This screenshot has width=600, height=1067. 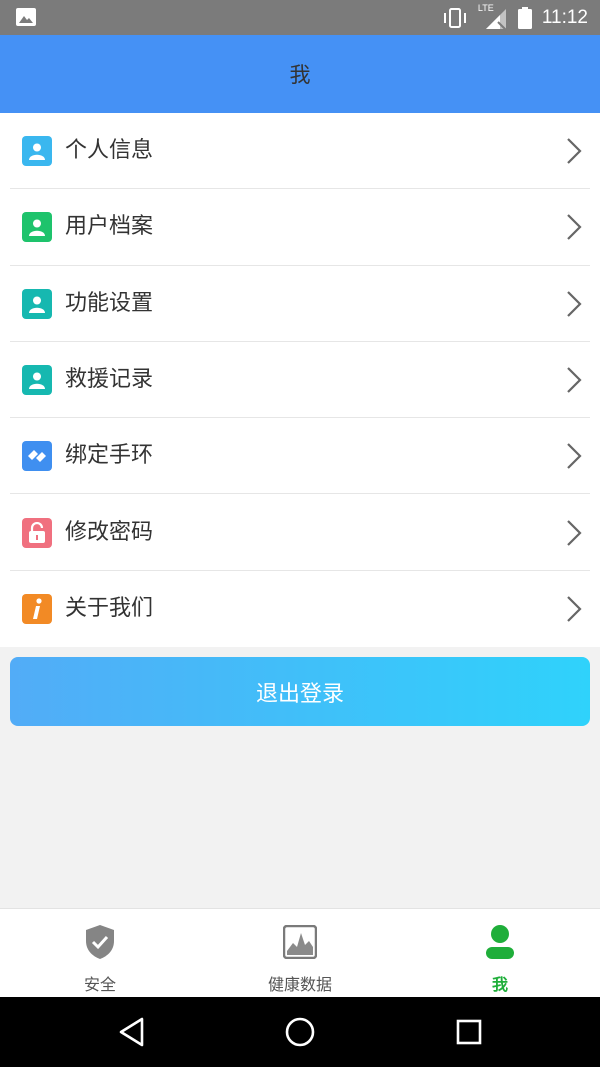 What do you see at coordinates (133, 1032) in the screenshot?
I see `back-icon` at bounding box center [133, 1032].